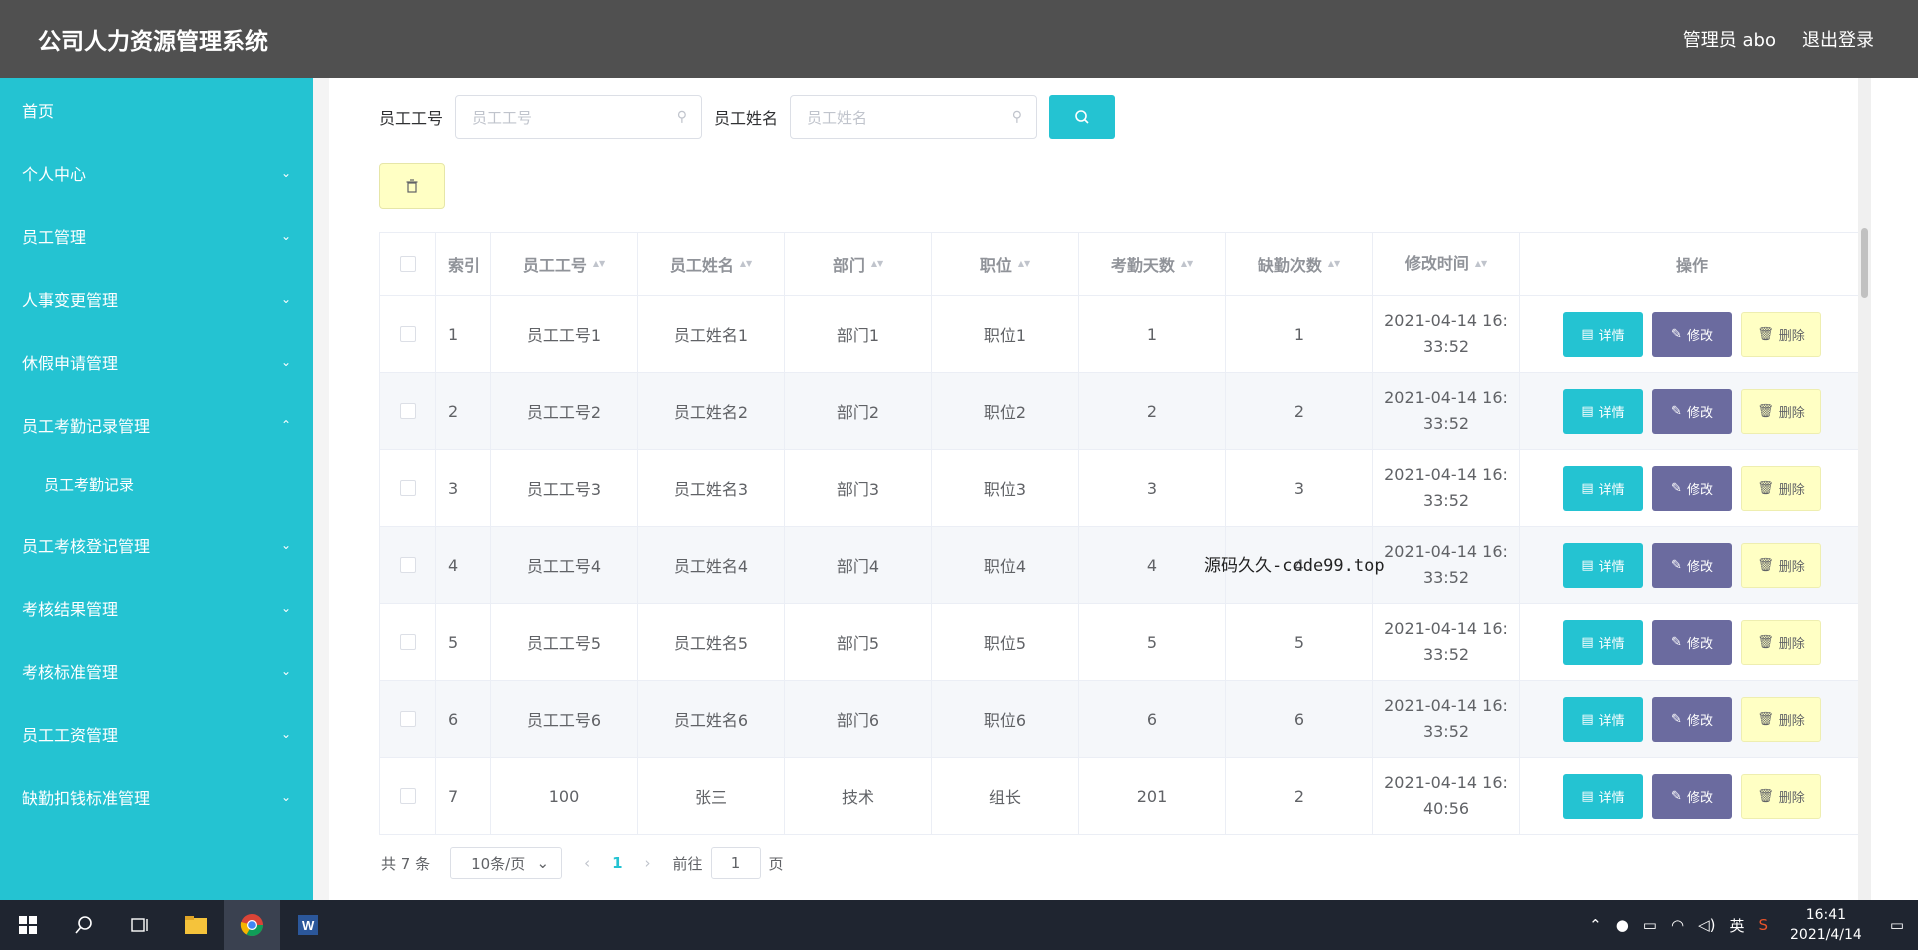 Image resolution: width=1918 pixels, height=950 pixels. Describe the element at coordinates (587, 863) in the screenshot. I see `prev-page-icon: ‹` at that location.